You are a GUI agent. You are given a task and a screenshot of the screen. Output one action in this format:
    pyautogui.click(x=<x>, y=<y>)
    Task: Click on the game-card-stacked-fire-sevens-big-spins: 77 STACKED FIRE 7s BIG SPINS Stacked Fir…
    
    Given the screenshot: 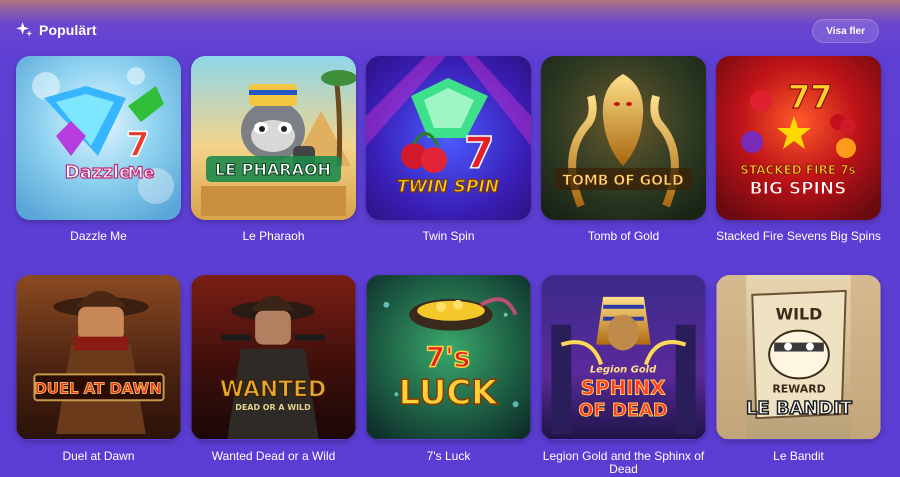 What is the action you would take?
    pyautogui.click(x=798, y=165)
    